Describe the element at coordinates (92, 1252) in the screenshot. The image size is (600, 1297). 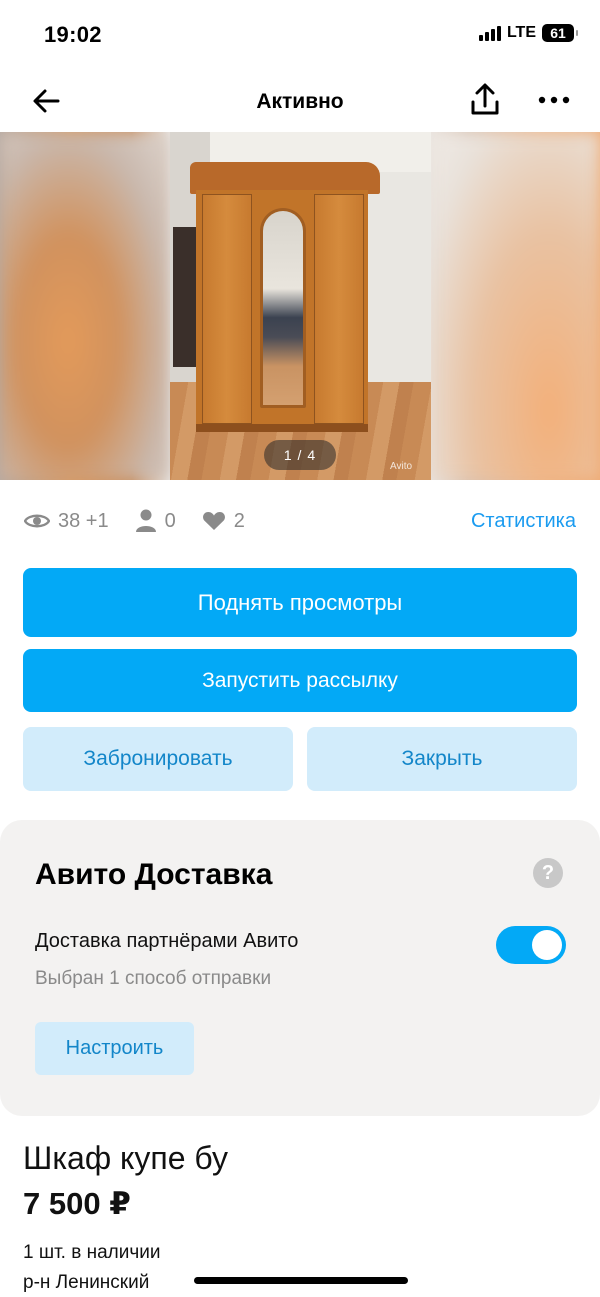
I see `listing-stock: 1 шт. в наличии` at that location.